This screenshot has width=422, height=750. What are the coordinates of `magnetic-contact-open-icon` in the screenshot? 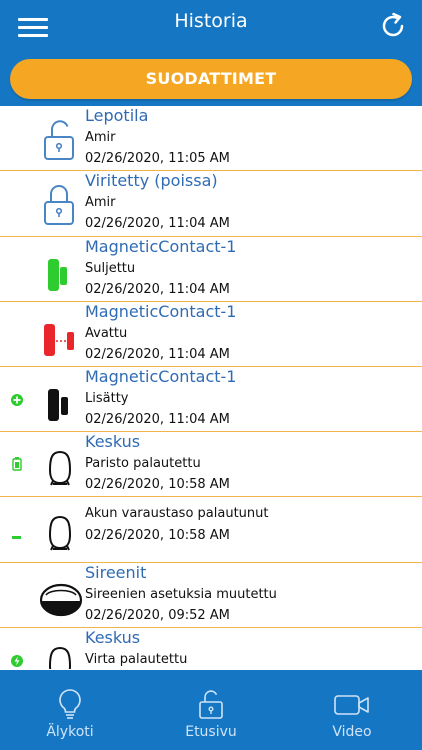 It's located at (60, 334).